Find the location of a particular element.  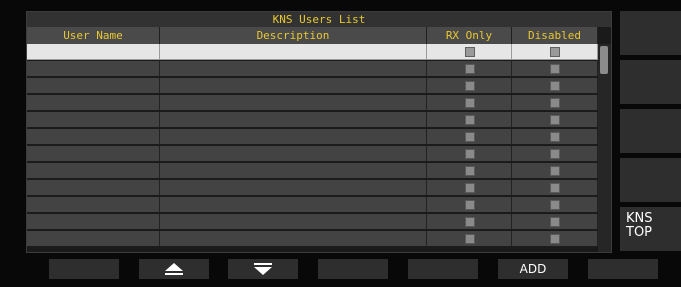

column-header-rx-only: RX Only is located at coordinates (469, 35).